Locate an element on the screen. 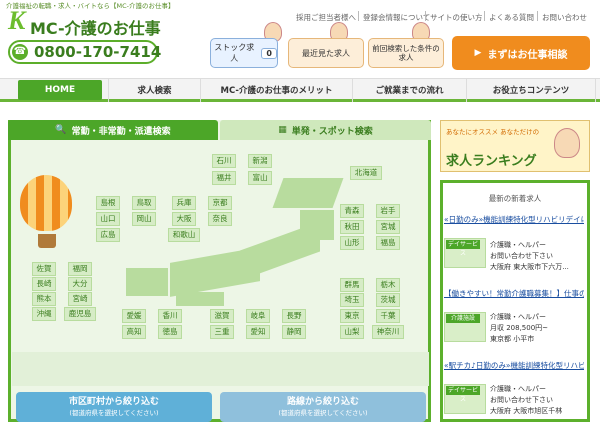 This screenshot has height=422, width=600. pref-oita: 大分 is located at coordinates (80, 284).